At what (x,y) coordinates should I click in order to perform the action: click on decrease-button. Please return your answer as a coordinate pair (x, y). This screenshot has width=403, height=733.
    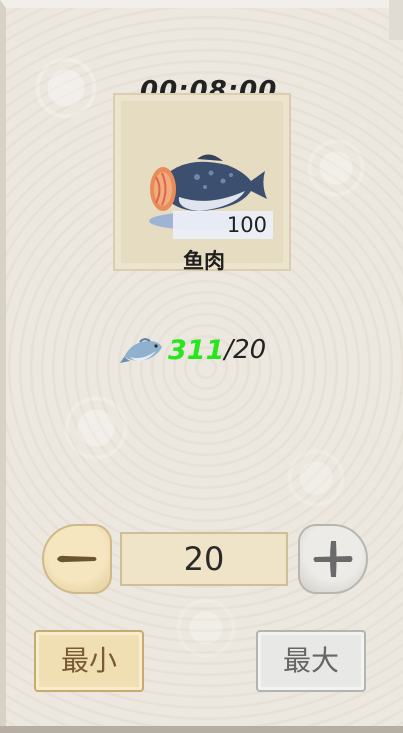
    Looking at the image, I should click on (77, 559).